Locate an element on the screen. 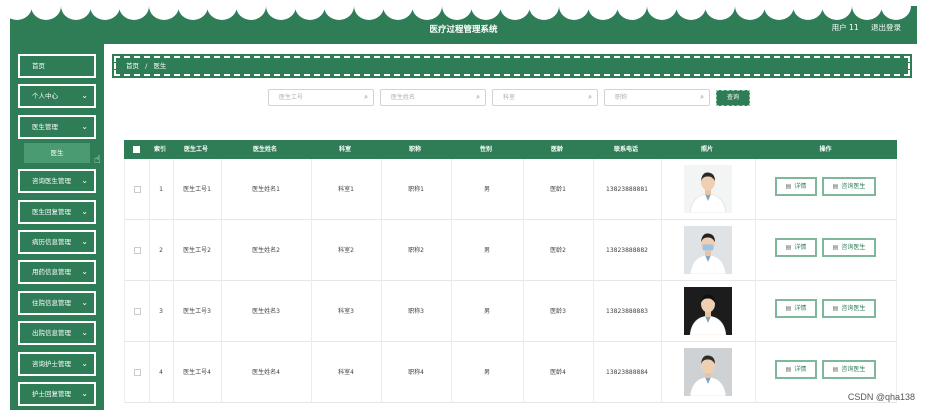 This screenshot has height=410, width=927. sidebar-item-label: 病历信息管理 is located at coordinates (51, 242).